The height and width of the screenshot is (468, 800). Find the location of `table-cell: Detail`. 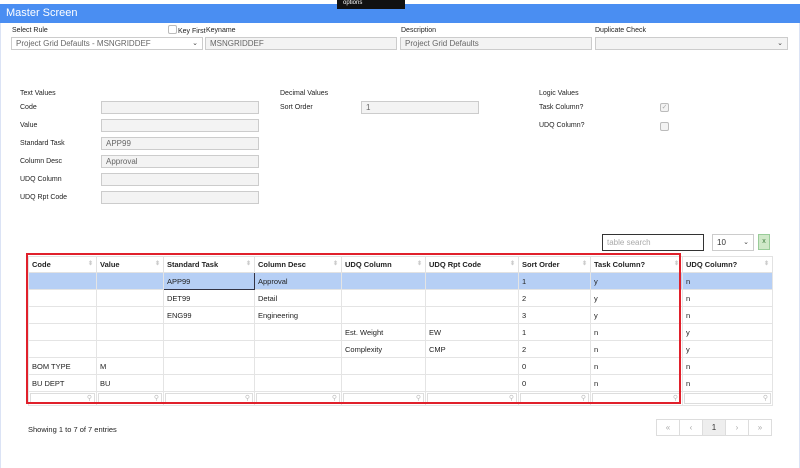

table-cell: Detail is located at coordinates (298, 298).